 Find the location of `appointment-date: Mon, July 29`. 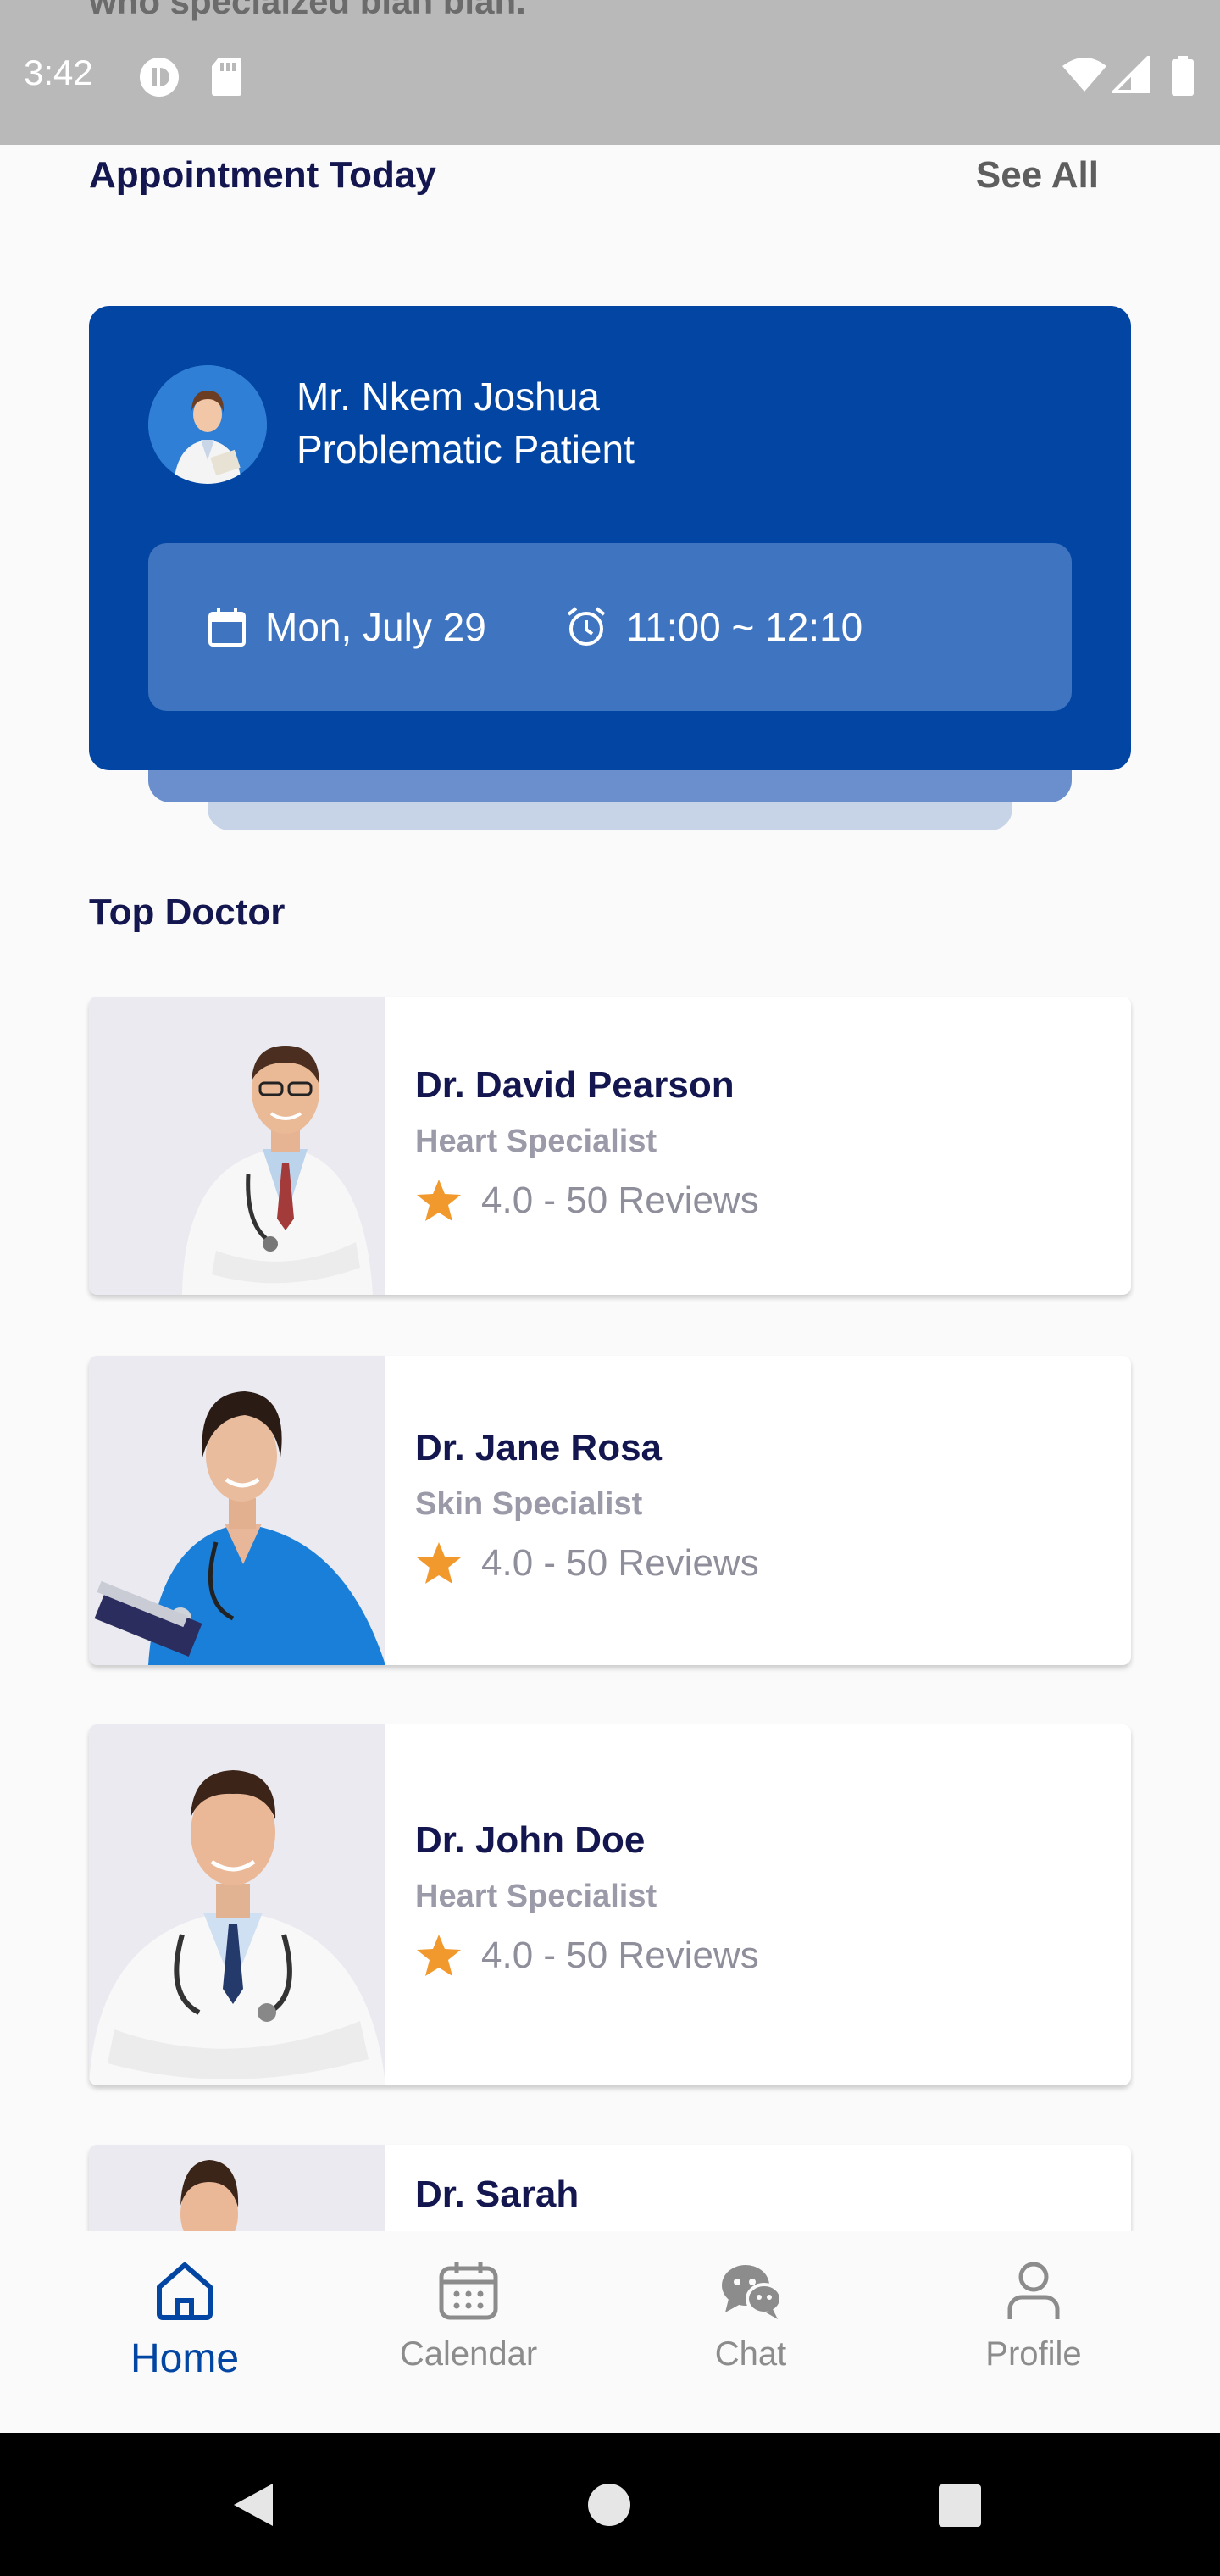

appointment-date: Mon, July 29 is located at coordinates (347, 627).